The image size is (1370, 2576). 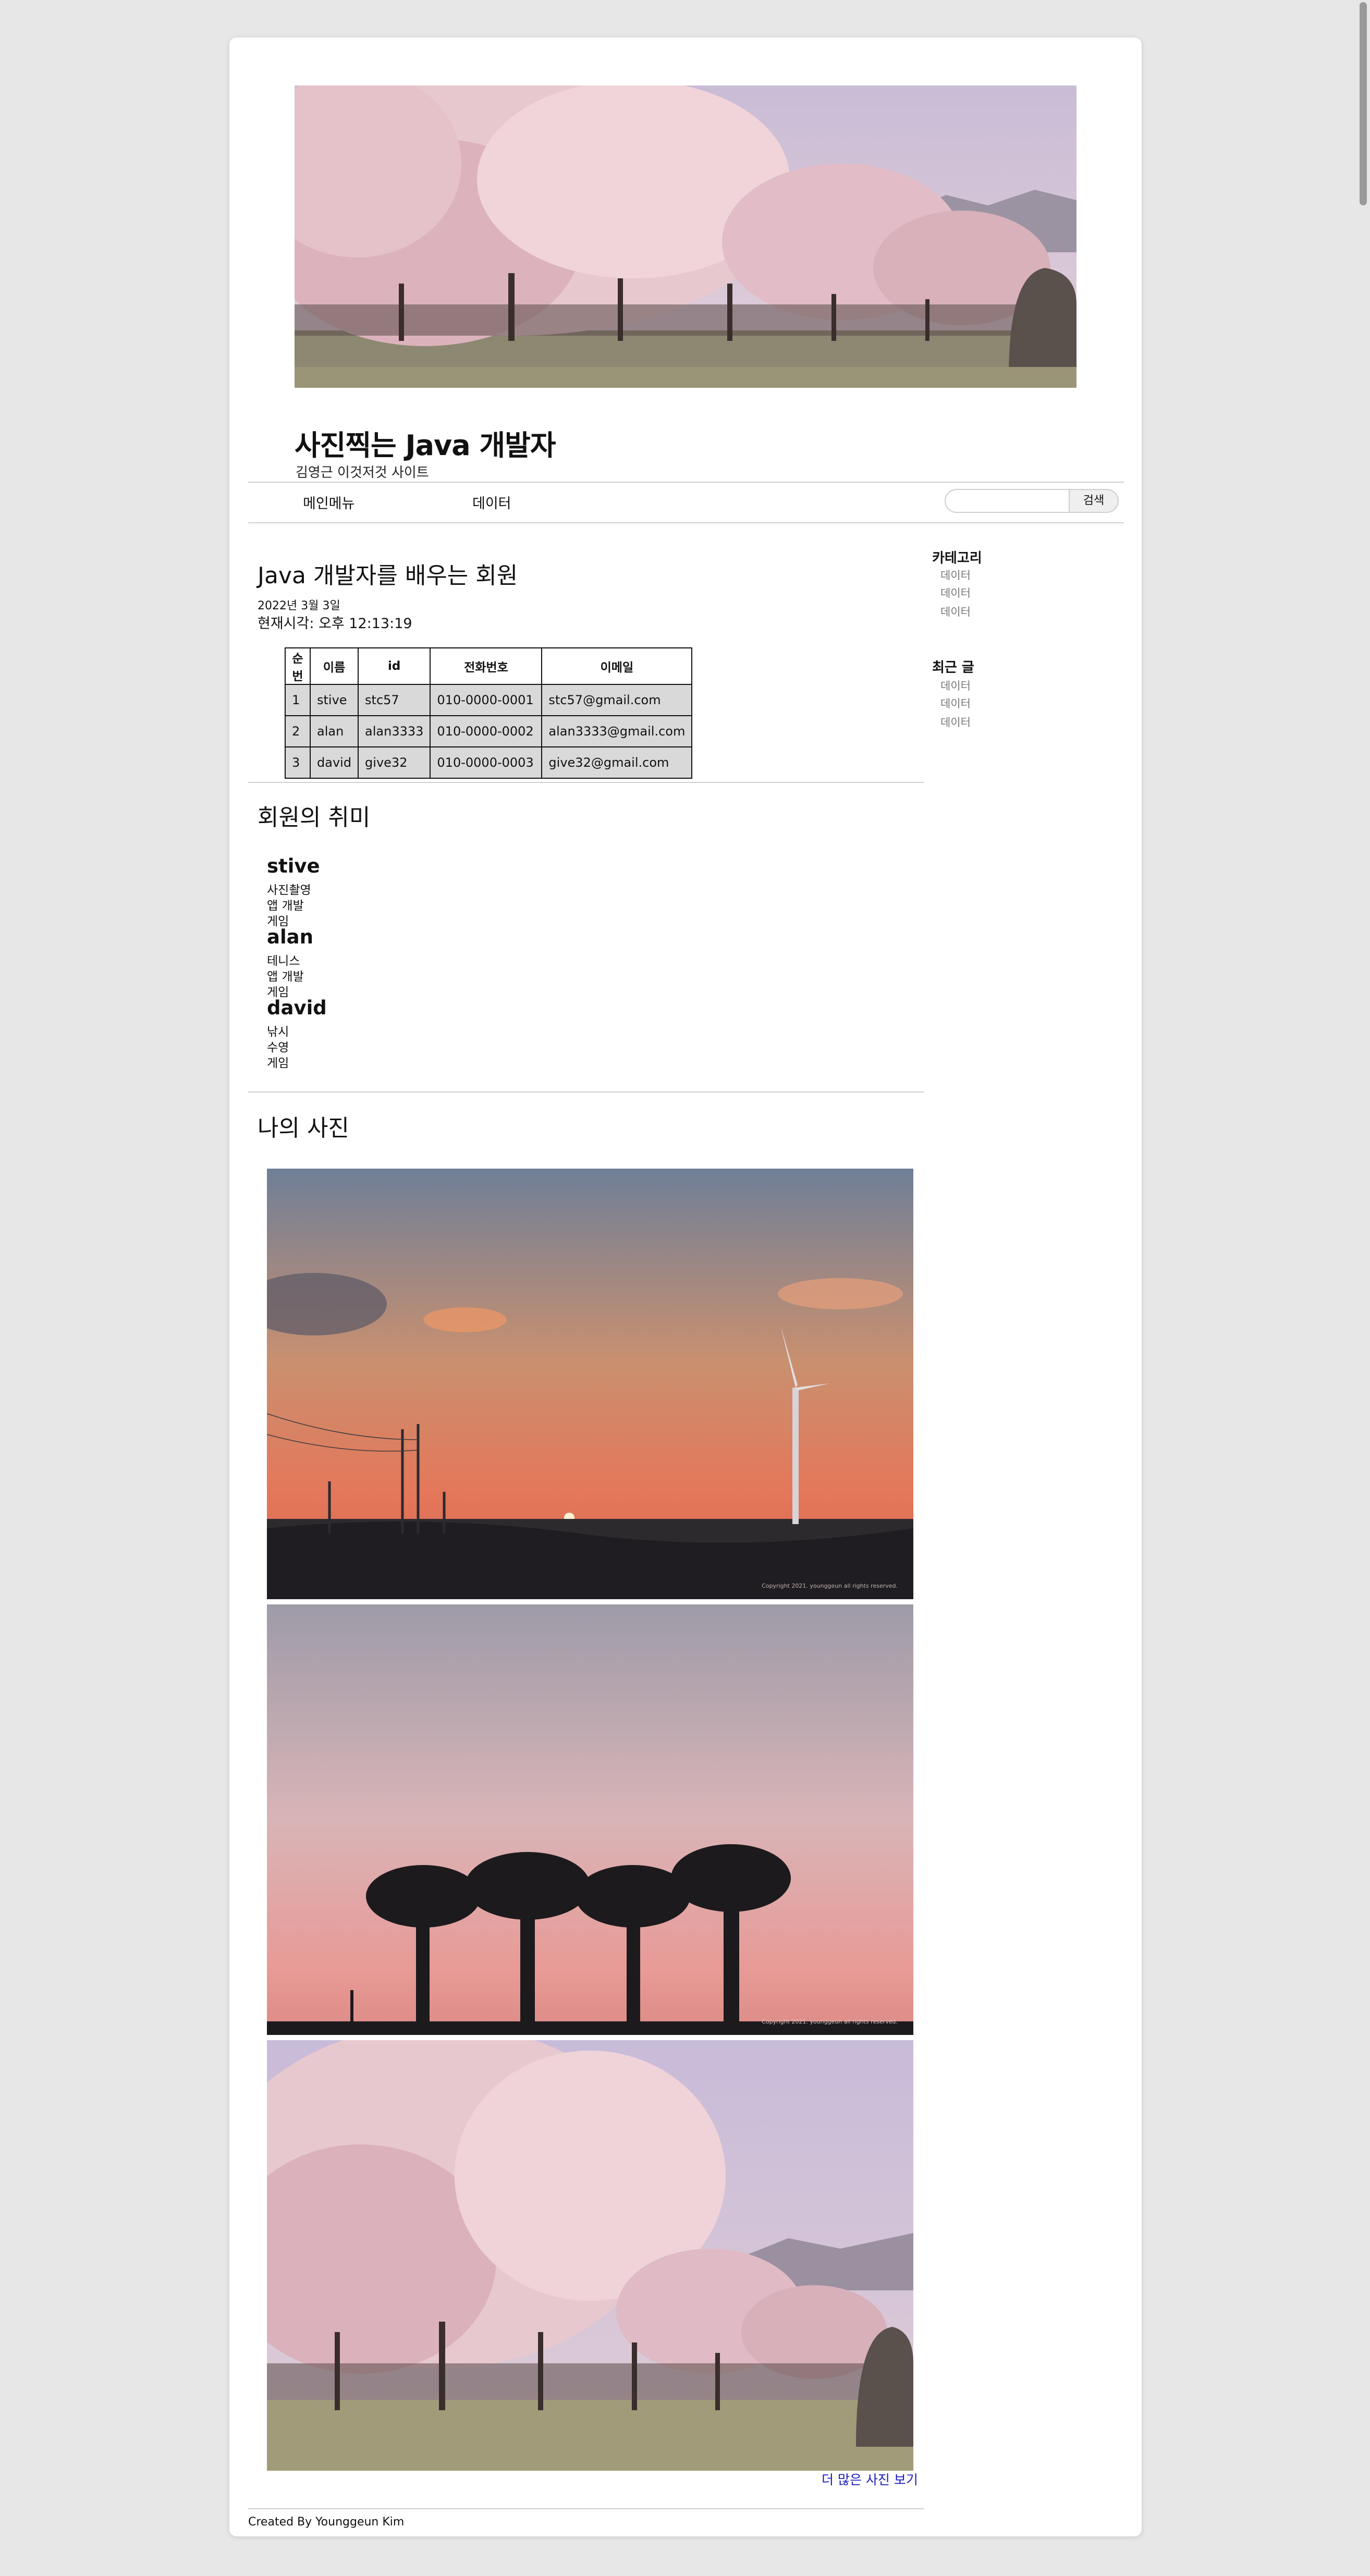 I want to click on table-cell: 010-0000-0001, so click(x=487, y=700).